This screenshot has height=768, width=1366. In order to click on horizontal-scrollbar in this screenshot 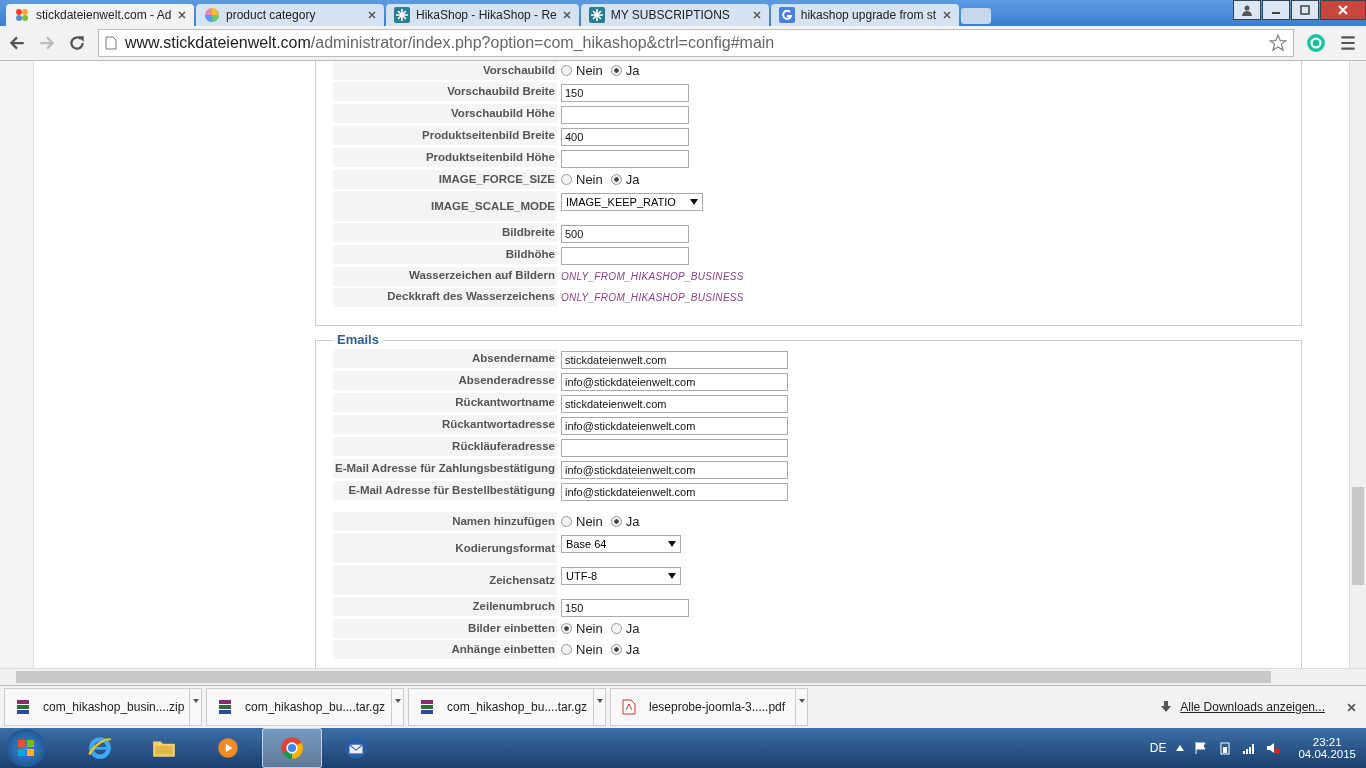, I will do `click(683, 676)`.